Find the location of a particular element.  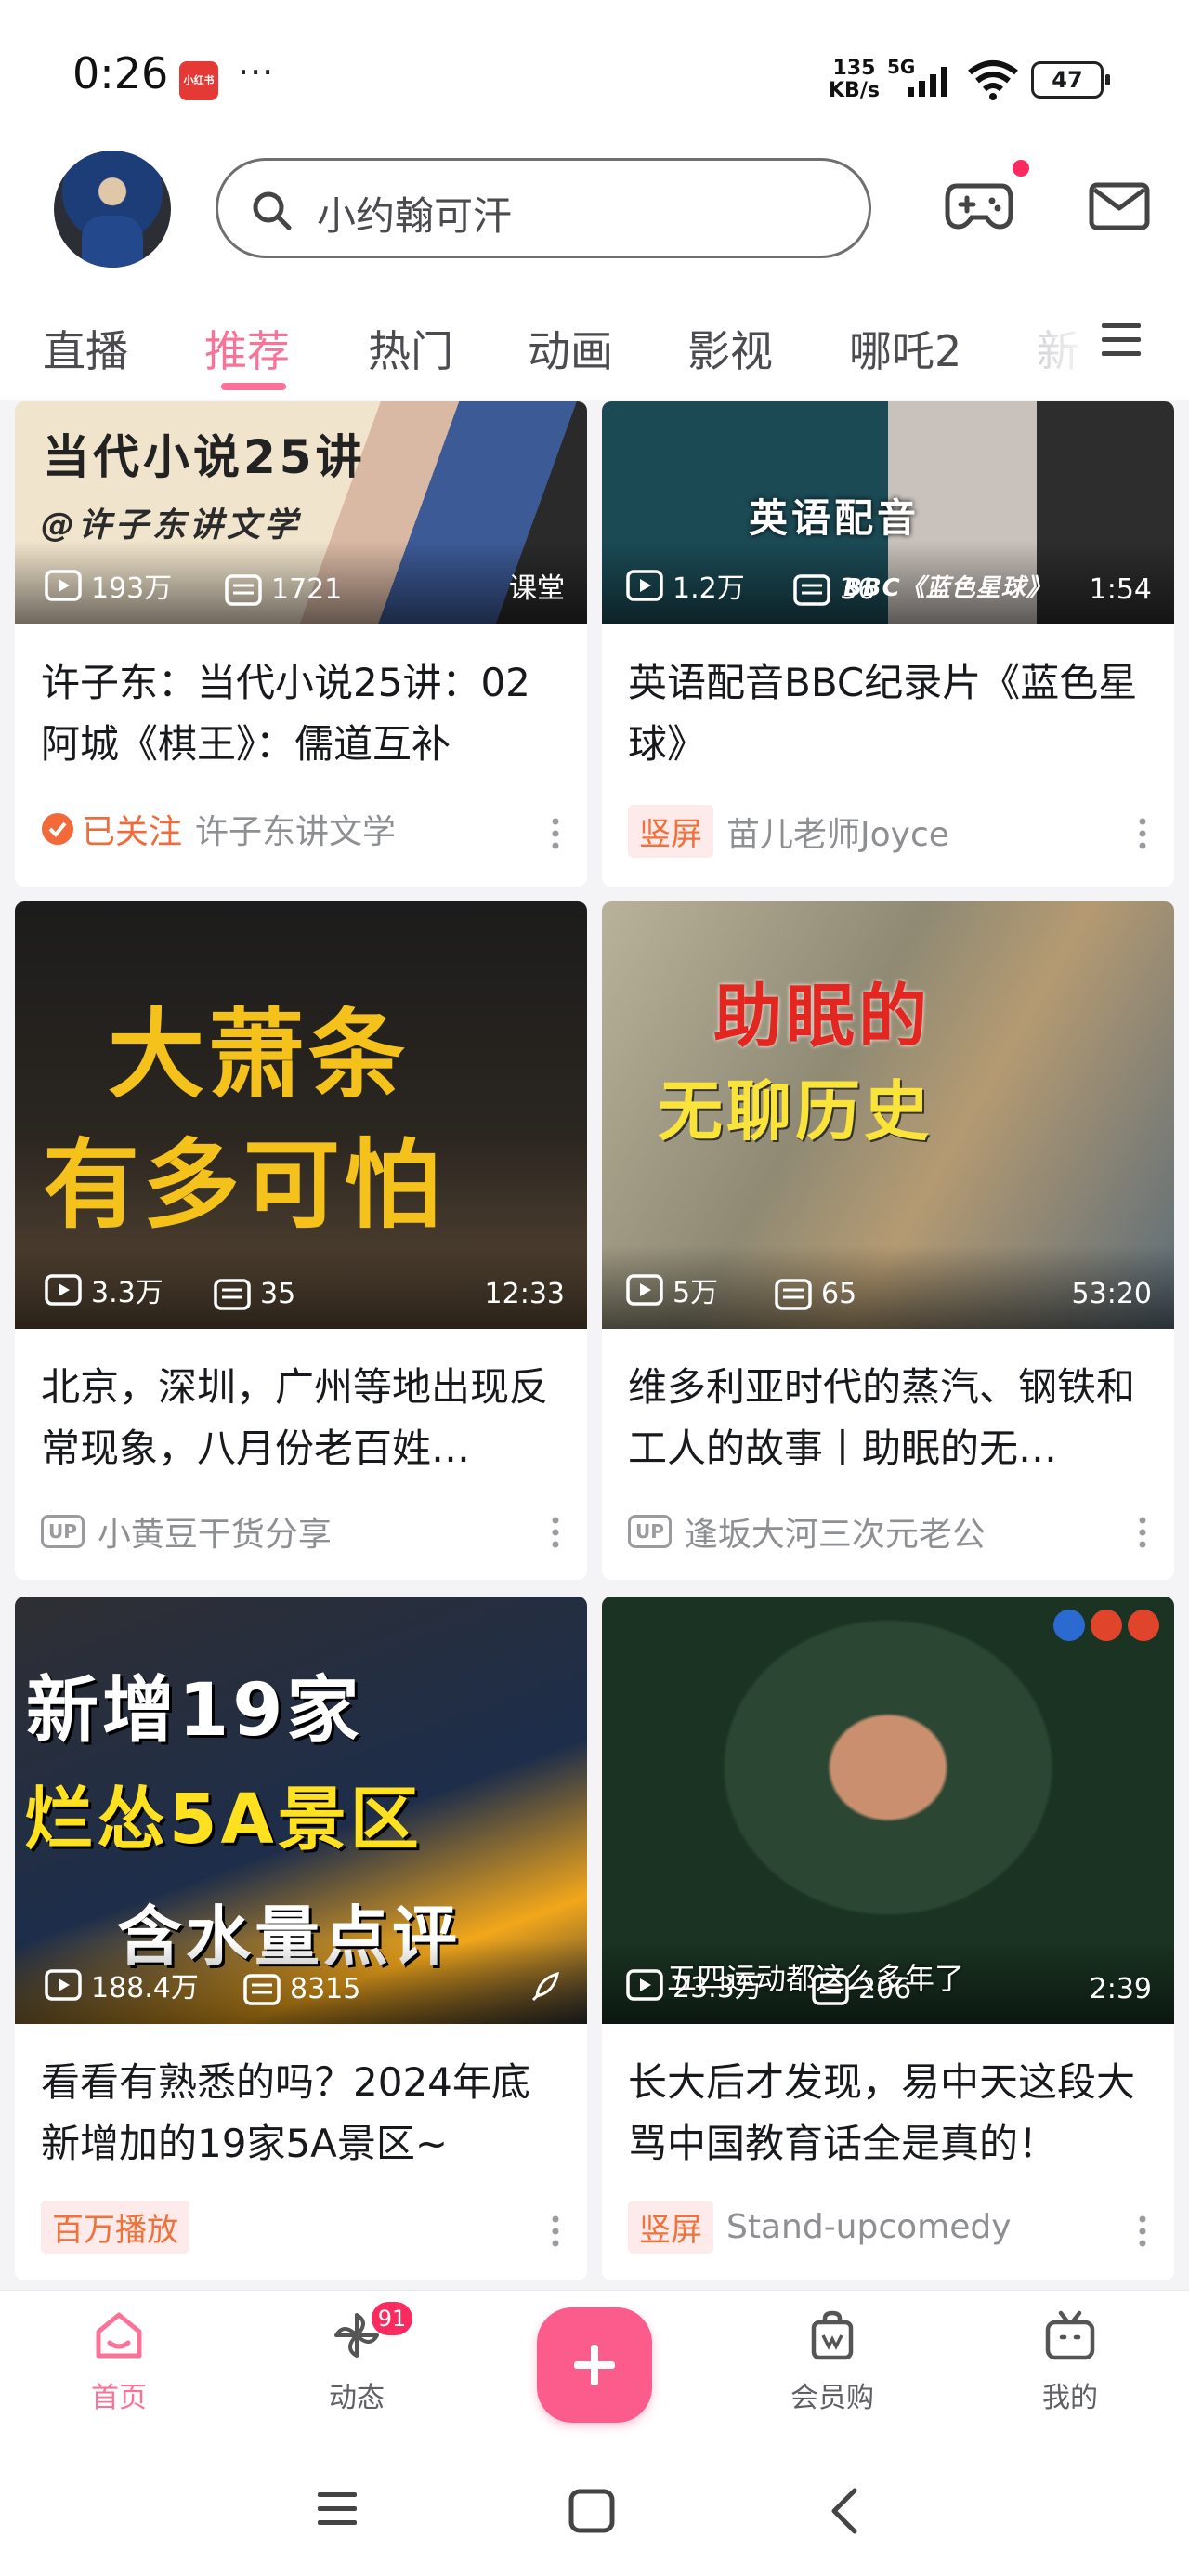

thumbnail-title: 英语配音 is located at coordinates (835, 518).